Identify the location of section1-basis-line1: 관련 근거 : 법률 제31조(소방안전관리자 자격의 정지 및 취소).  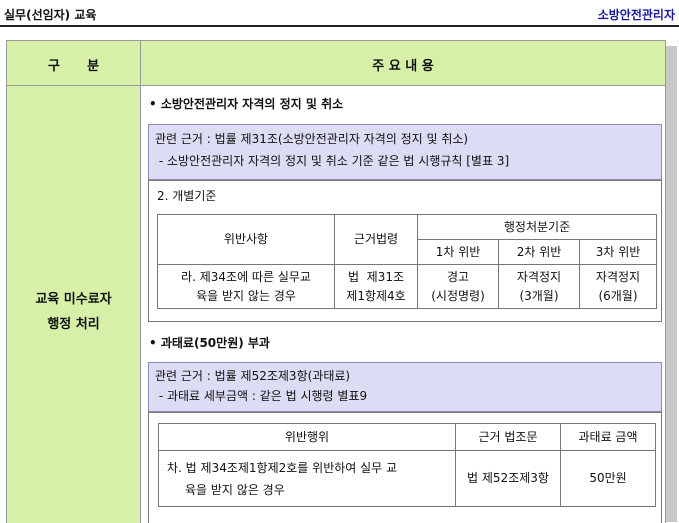
(312, 139).